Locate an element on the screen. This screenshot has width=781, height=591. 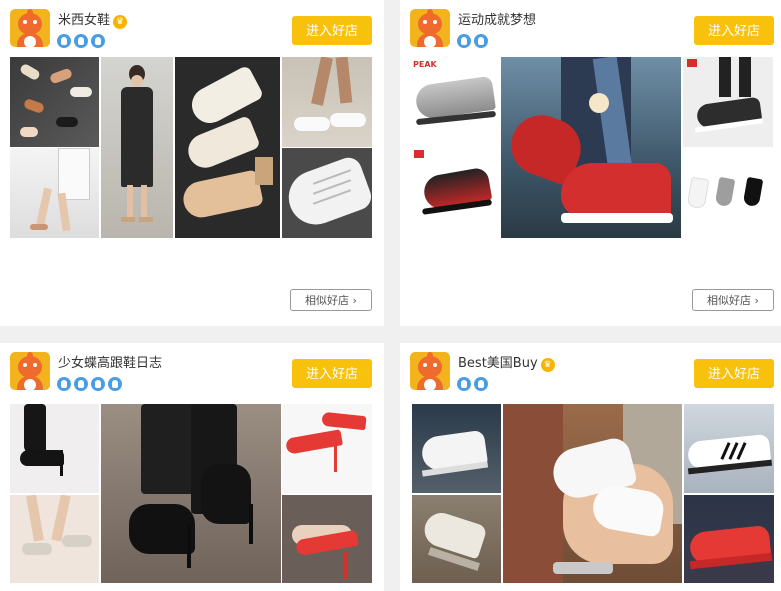
shop-name: 米西女鞋 is located at coordinates (84, 20).